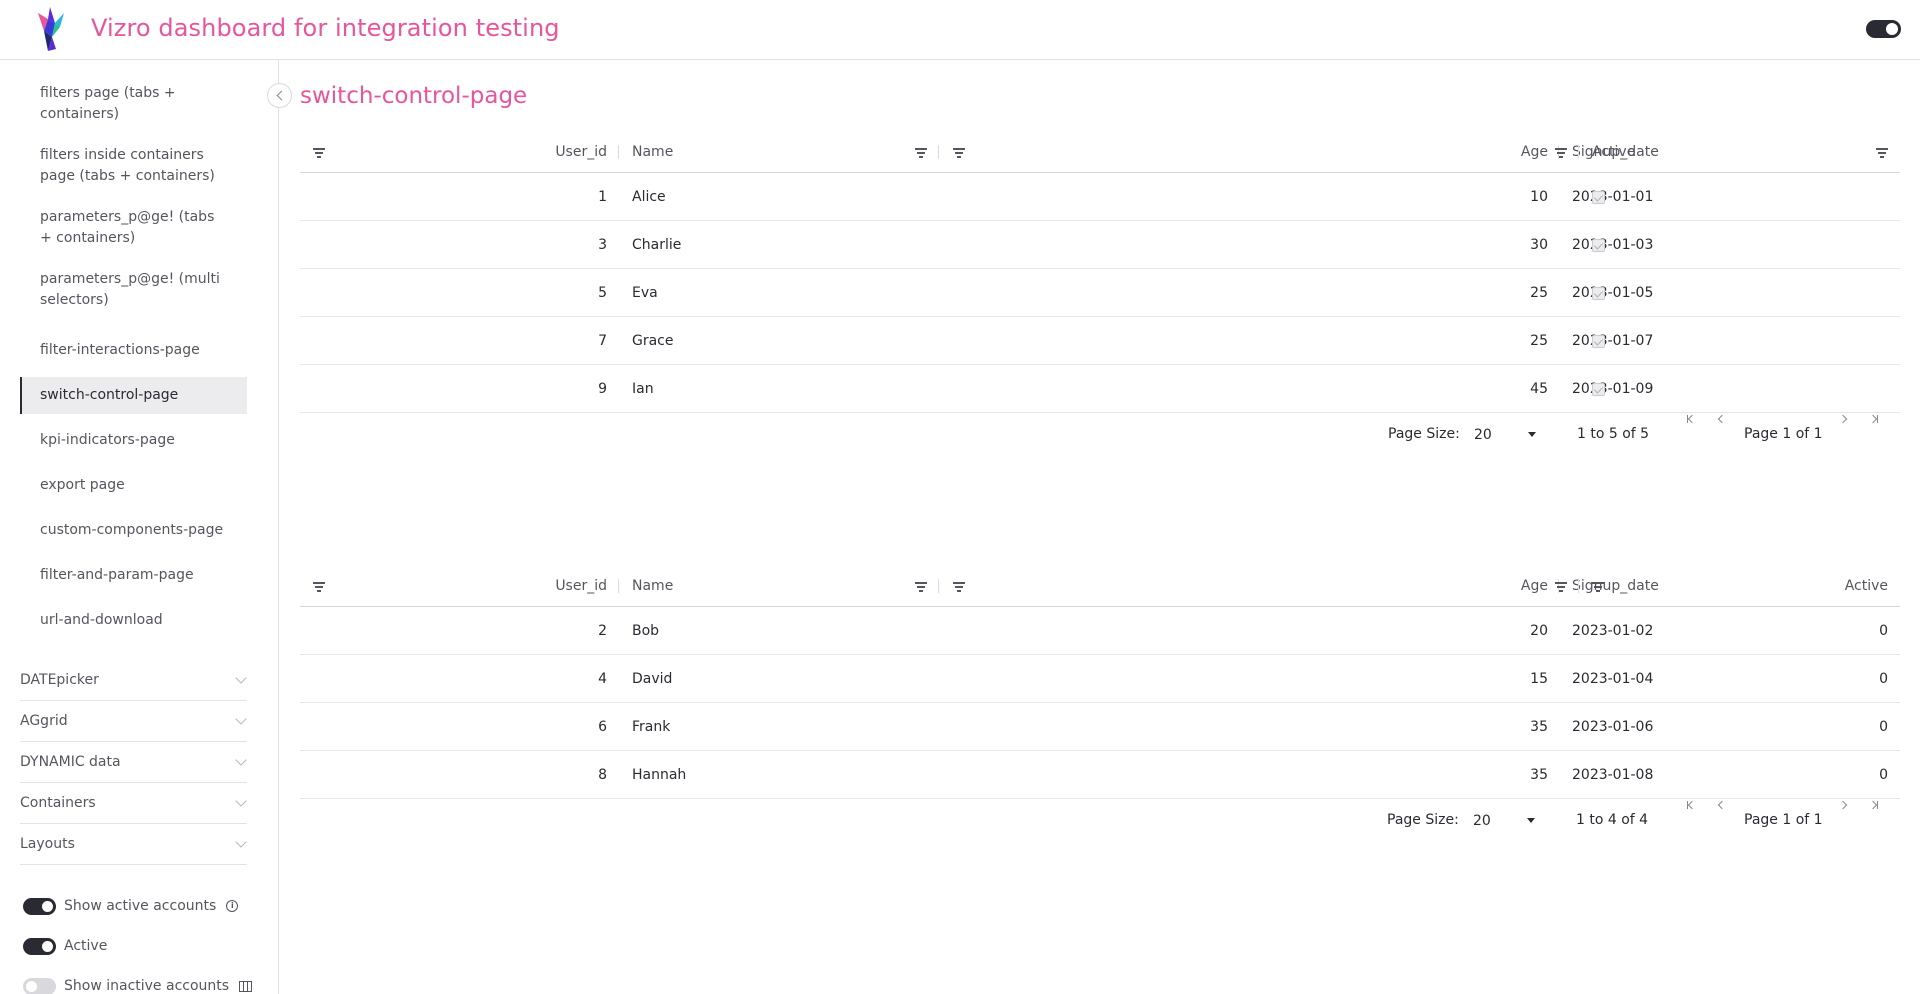 The width and height of the screenshot is (1920, 994). Describe the element at coordinates (133, 530) in the screenshot. I see `nav-item-custom-components: custom-components-page` at that location.